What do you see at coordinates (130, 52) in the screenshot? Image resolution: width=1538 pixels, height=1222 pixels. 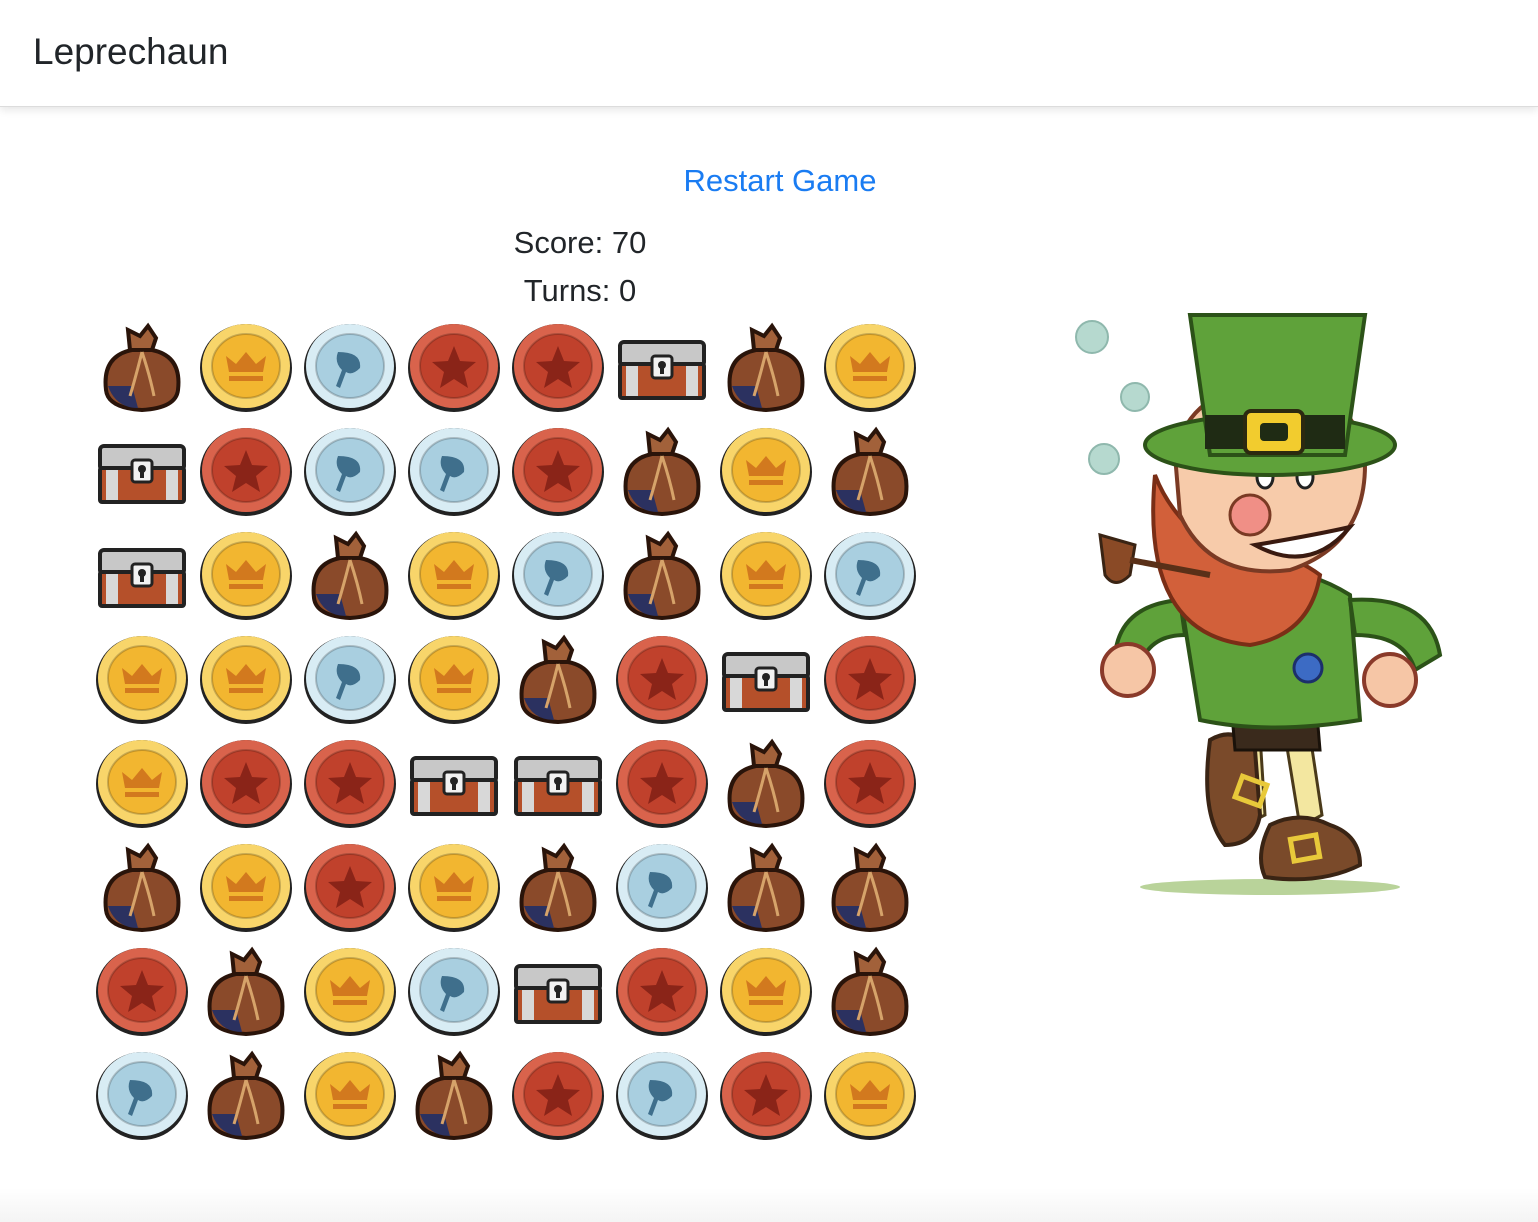 I see `navbar-brand: Leprechaun` at bounding box center [130, 52].